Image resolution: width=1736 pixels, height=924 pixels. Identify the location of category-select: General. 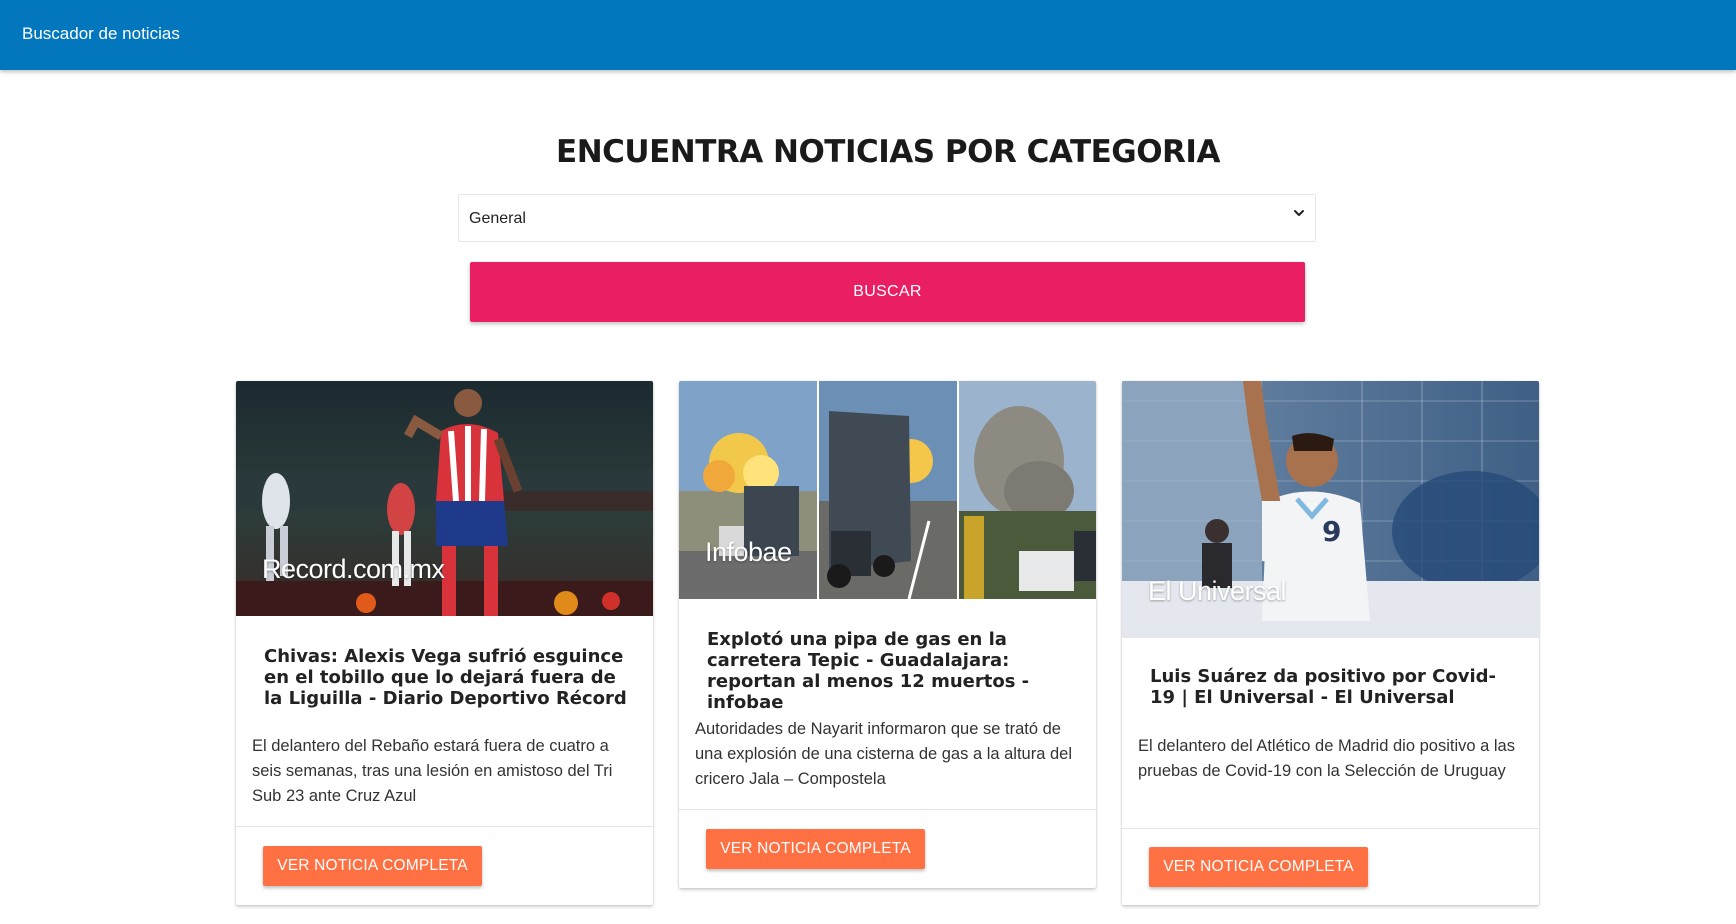
(887, 218).